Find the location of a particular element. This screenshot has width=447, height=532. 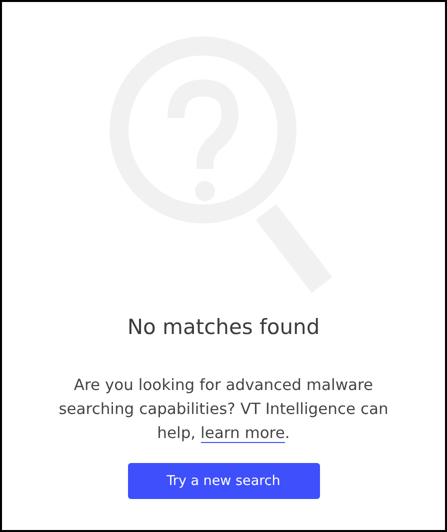

new-search-button: Try a new search is located at coordinates (224, 481).